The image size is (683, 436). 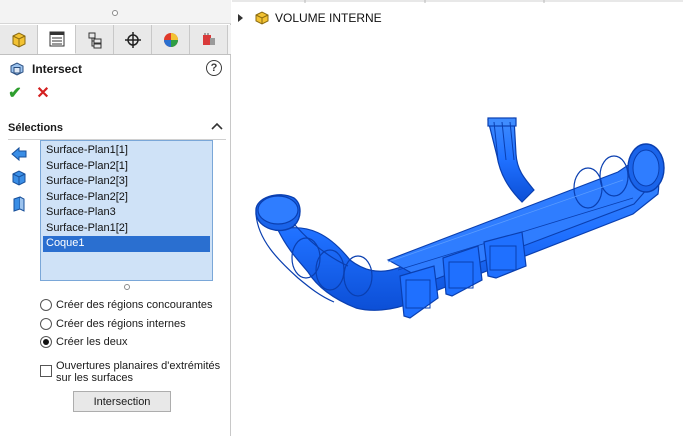 What do you see at coordinates (46, 371) in the screenshot?
I see `end-caps-checkbox` at bounding box center [46, 371].